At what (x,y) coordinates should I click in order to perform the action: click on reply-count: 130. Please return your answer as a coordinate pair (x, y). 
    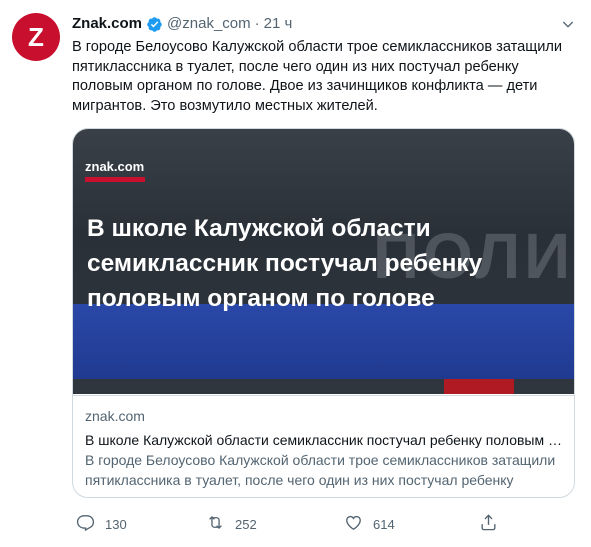
    Looking at the image, I should click on (116, 524).